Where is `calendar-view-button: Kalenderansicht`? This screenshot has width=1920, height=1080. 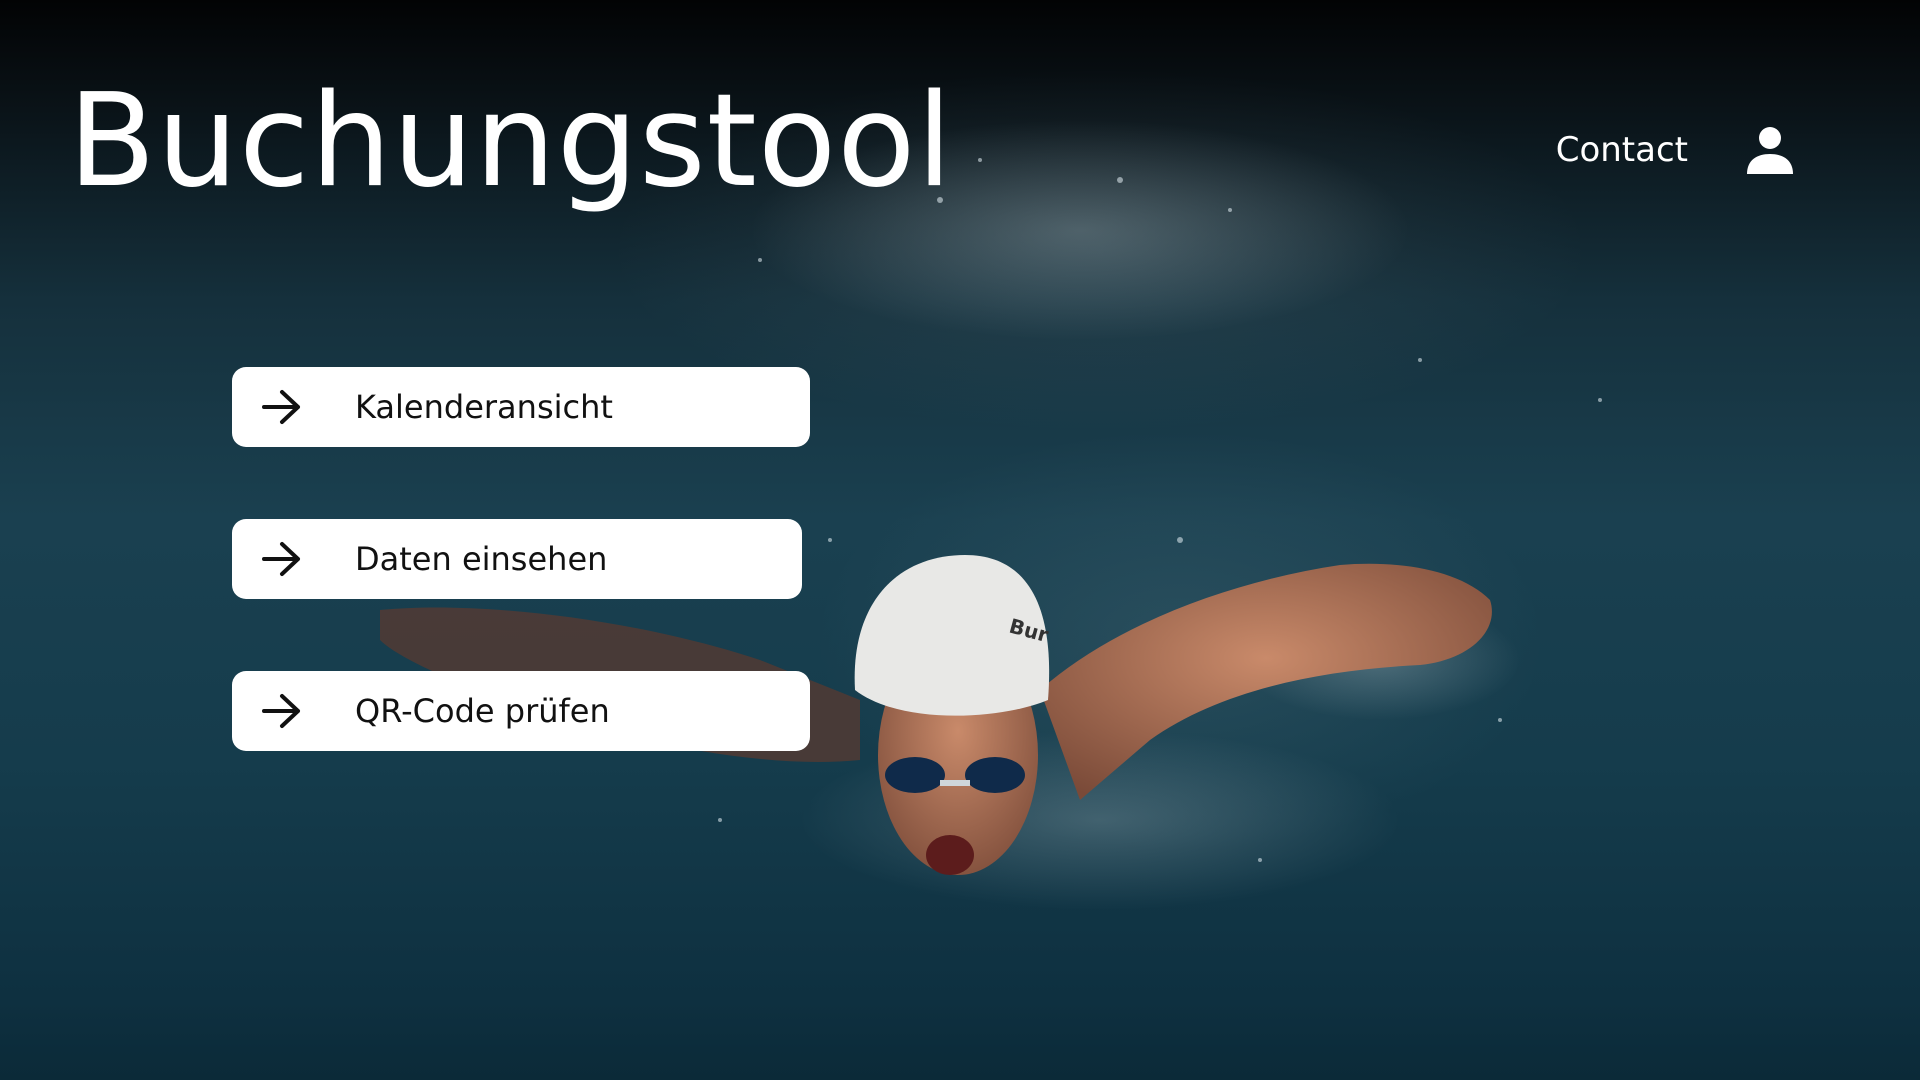
calendar-view-button: Kalenderansicht is located at coordinates (521, 407).